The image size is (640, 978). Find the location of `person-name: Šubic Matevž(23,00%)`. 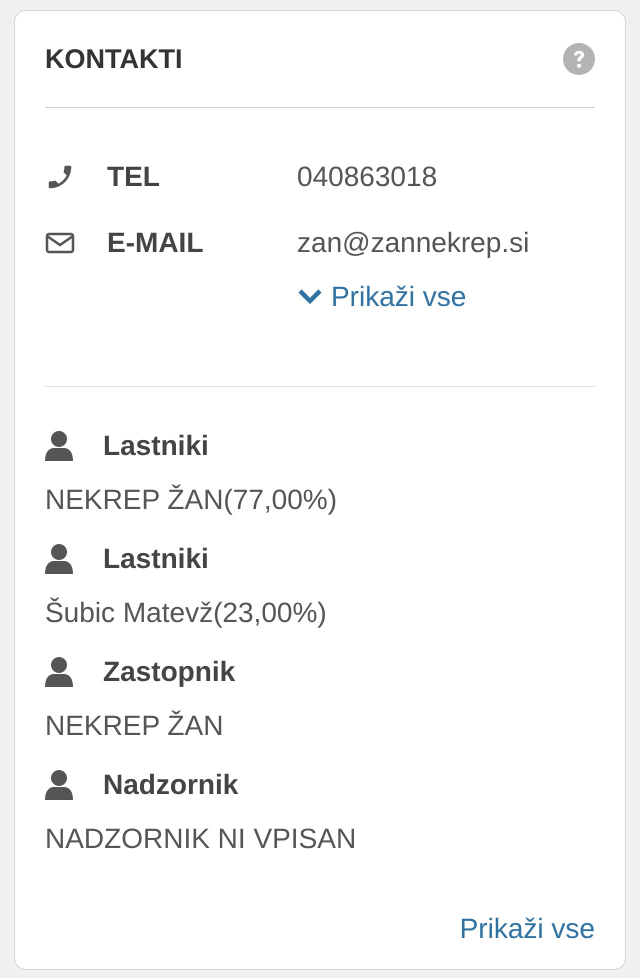

person-name: Šubic Matevž(23,00%) is located at coordinates (186, 613).